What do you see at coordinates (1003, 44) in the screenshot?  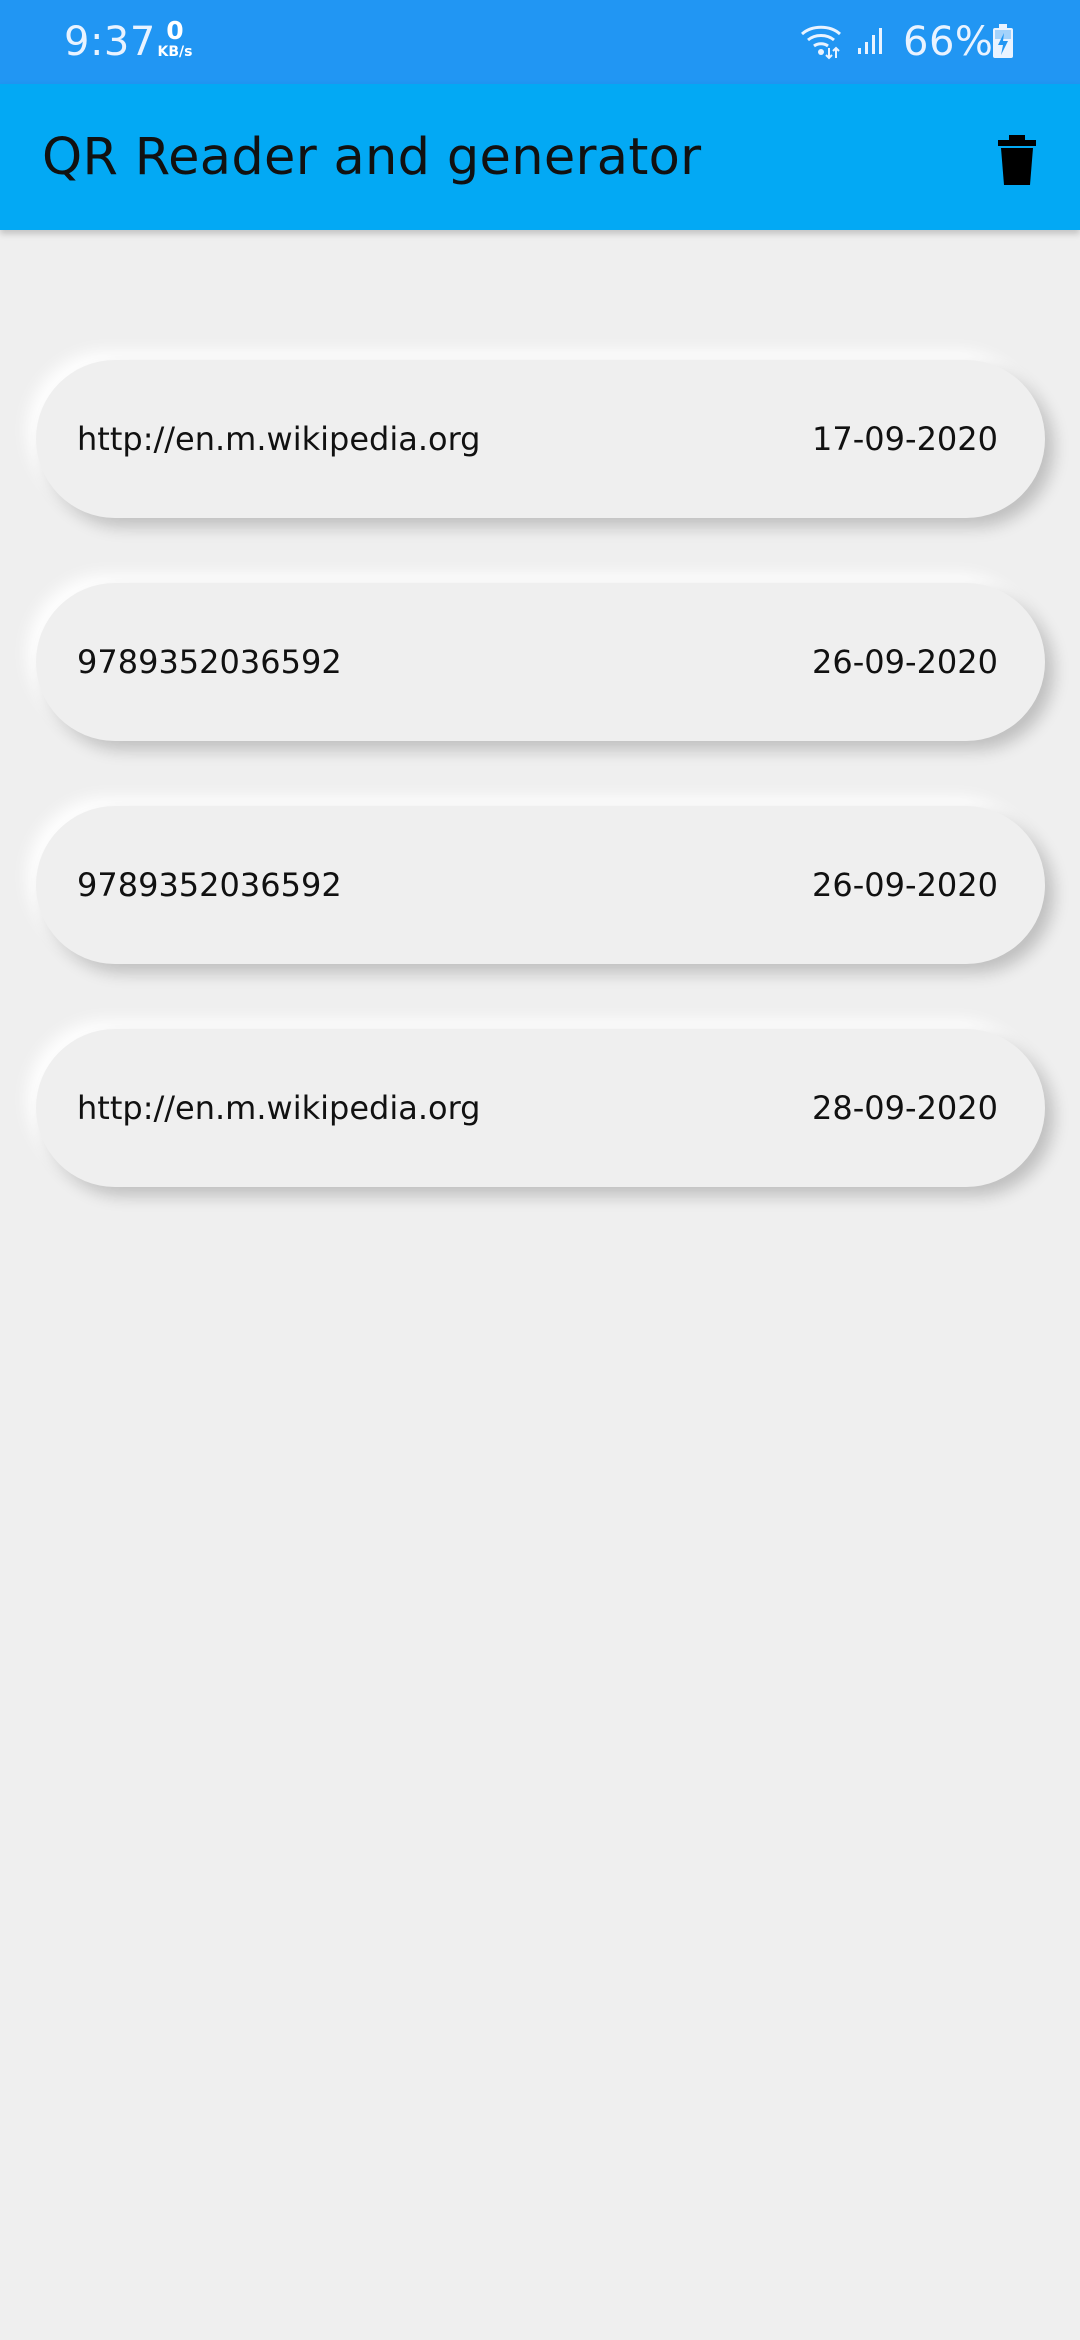 I see `battery-charging-icon` at bounding box center [1003, 44].